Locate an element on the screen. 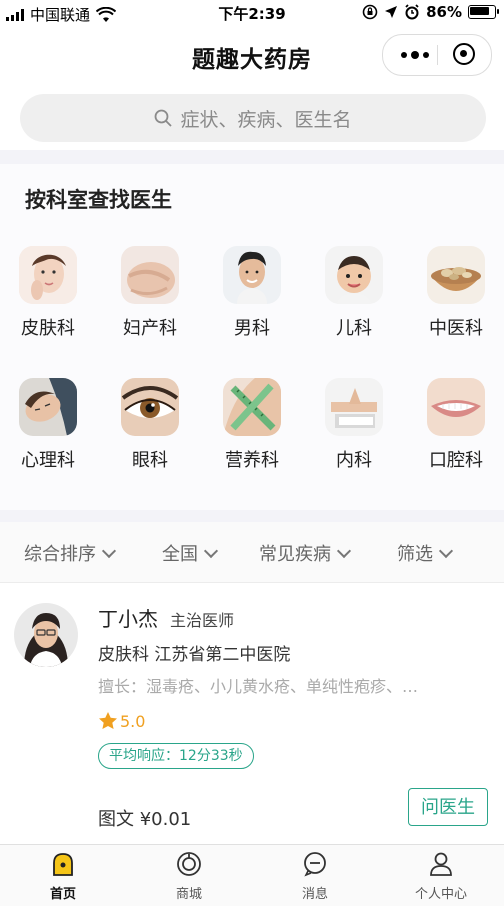 The height and width of the screenshot is (906, 504). mini-program-capsule is located at coordinates (437, 55).